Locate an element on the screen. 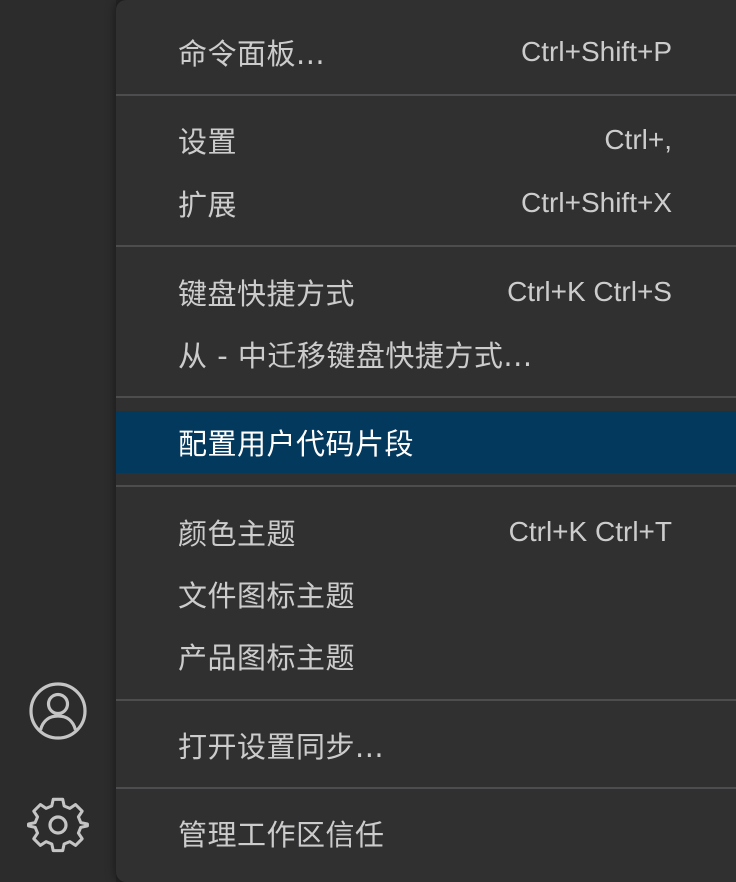 This screenshot has height=882, width=736. menu-item-label: 颜色主题 is located at coordinates (237, 534).